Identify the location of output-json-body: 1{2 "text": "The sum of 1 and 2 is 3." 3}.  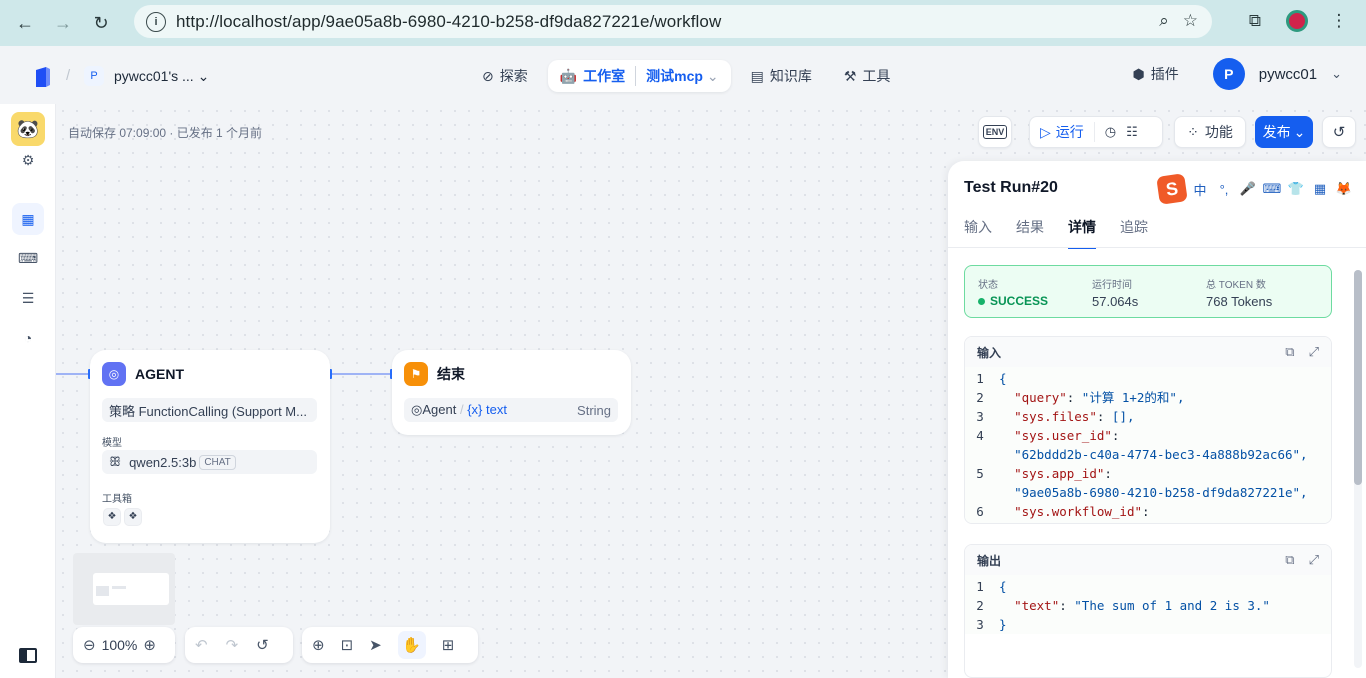
(1148, 604).